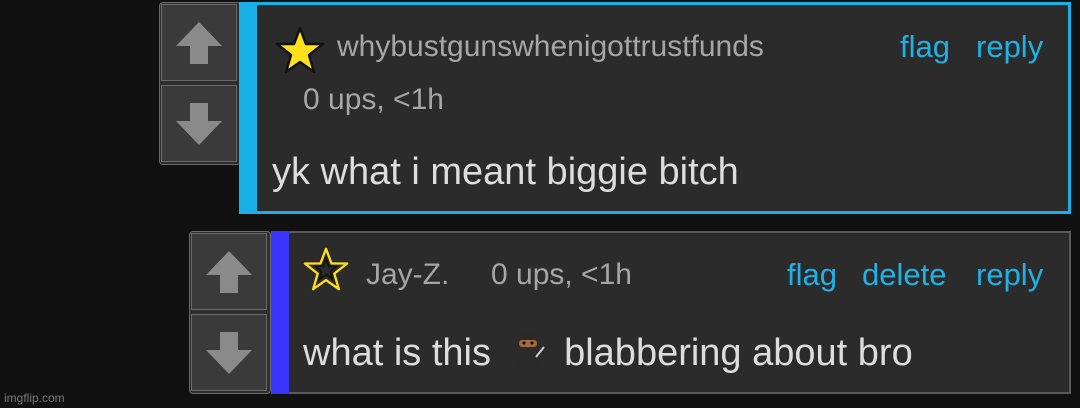  Describe the element at coordinates (550, 47) in the screenshot. I see `comment-username: whybustgunswhenigottrustfunds` at that location.